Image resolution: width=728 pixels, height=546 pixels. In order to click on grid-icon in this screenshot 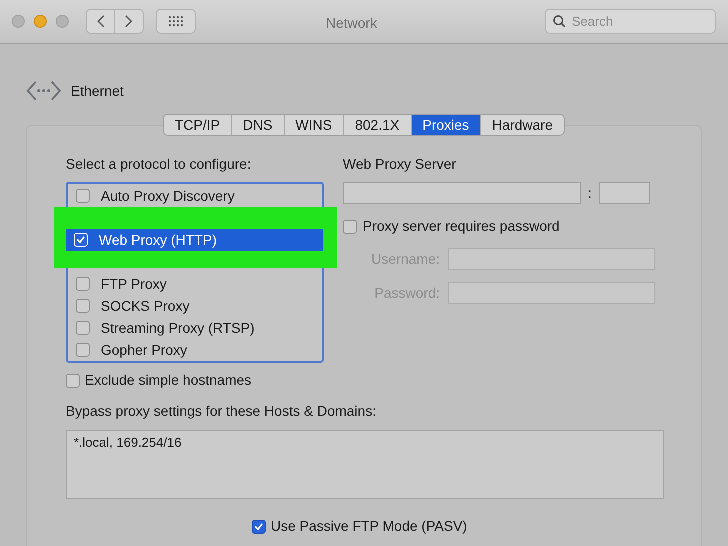, I will do `click(176, 21)`.